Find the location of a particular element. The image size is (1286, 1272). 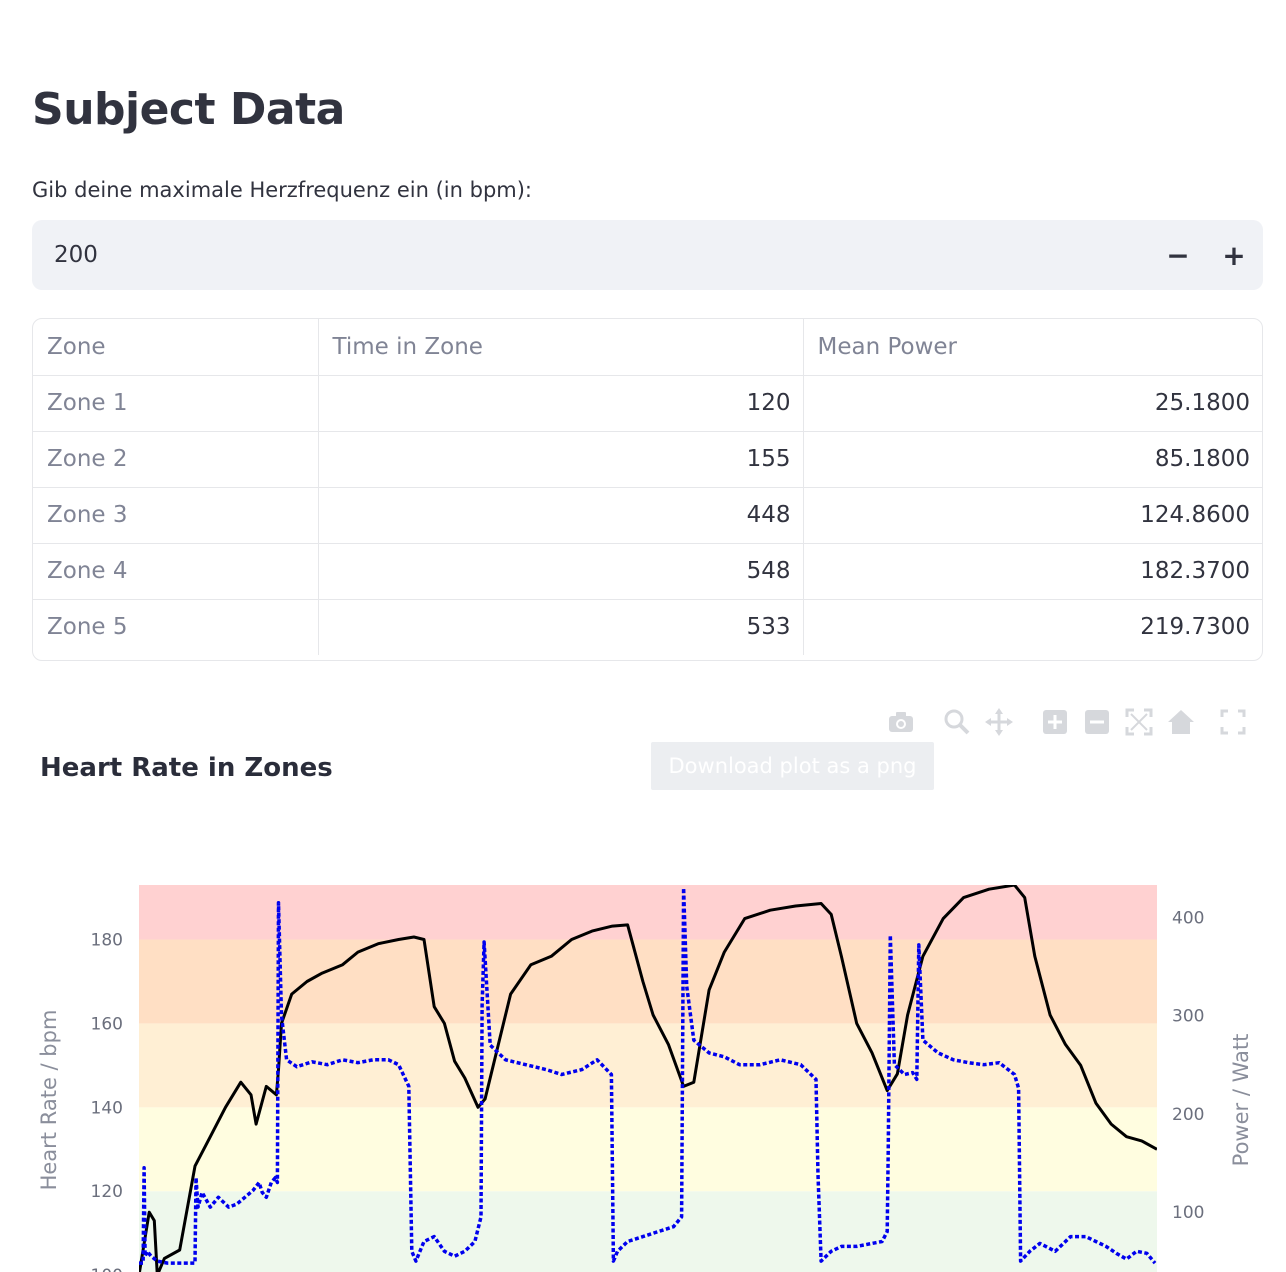

y2-axis-title: Power / Watt is located at coordinates (1241, 1100).